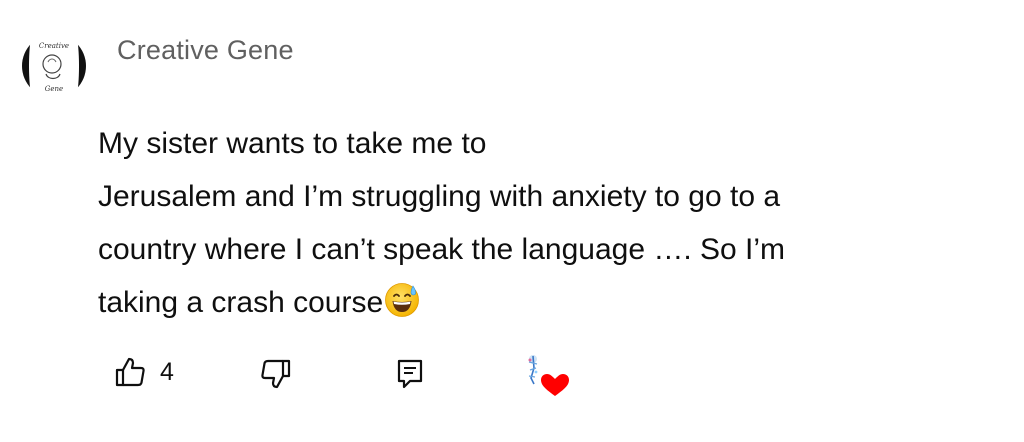  I want to click on creator-heart-icon, so click(548, 375).